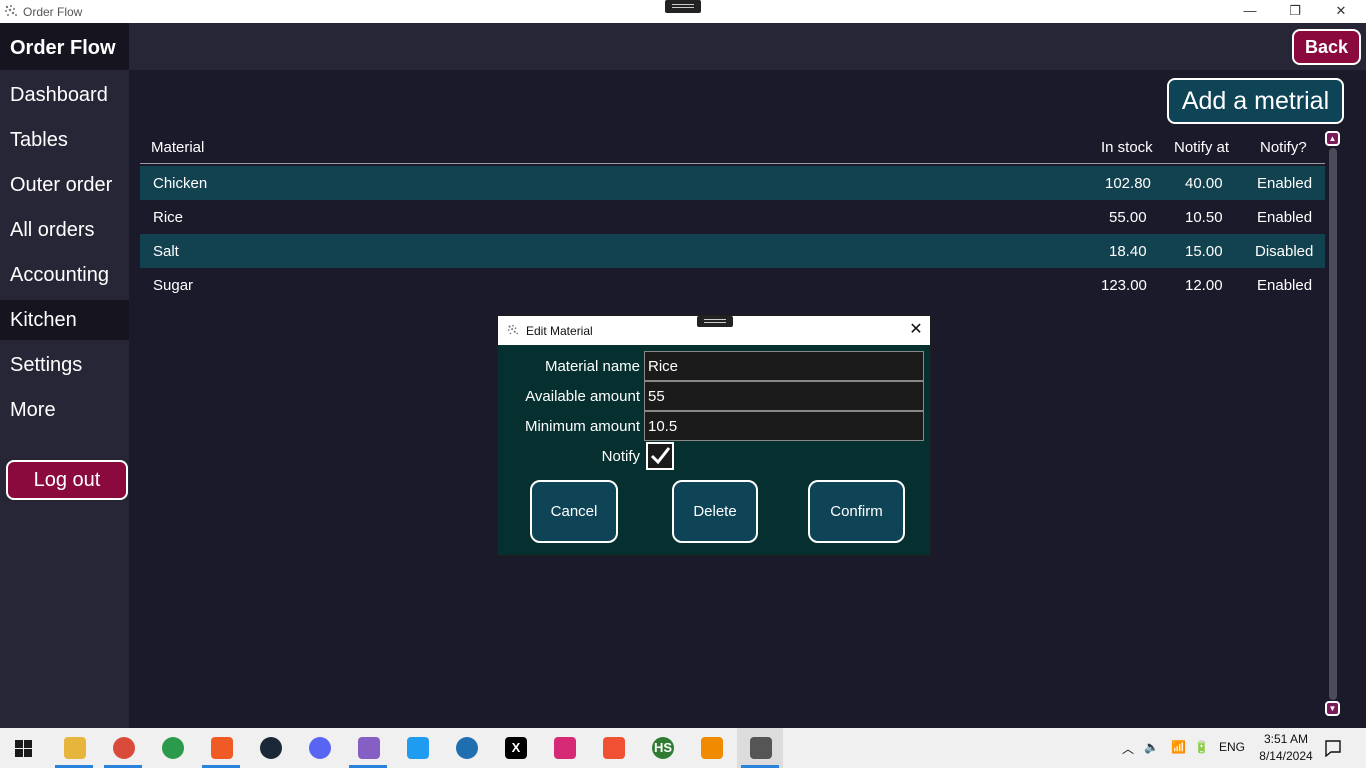 The height and width of the screenshot is (768, 1366). I want to click on available-amount-label: Available amount, so click(582, 396).